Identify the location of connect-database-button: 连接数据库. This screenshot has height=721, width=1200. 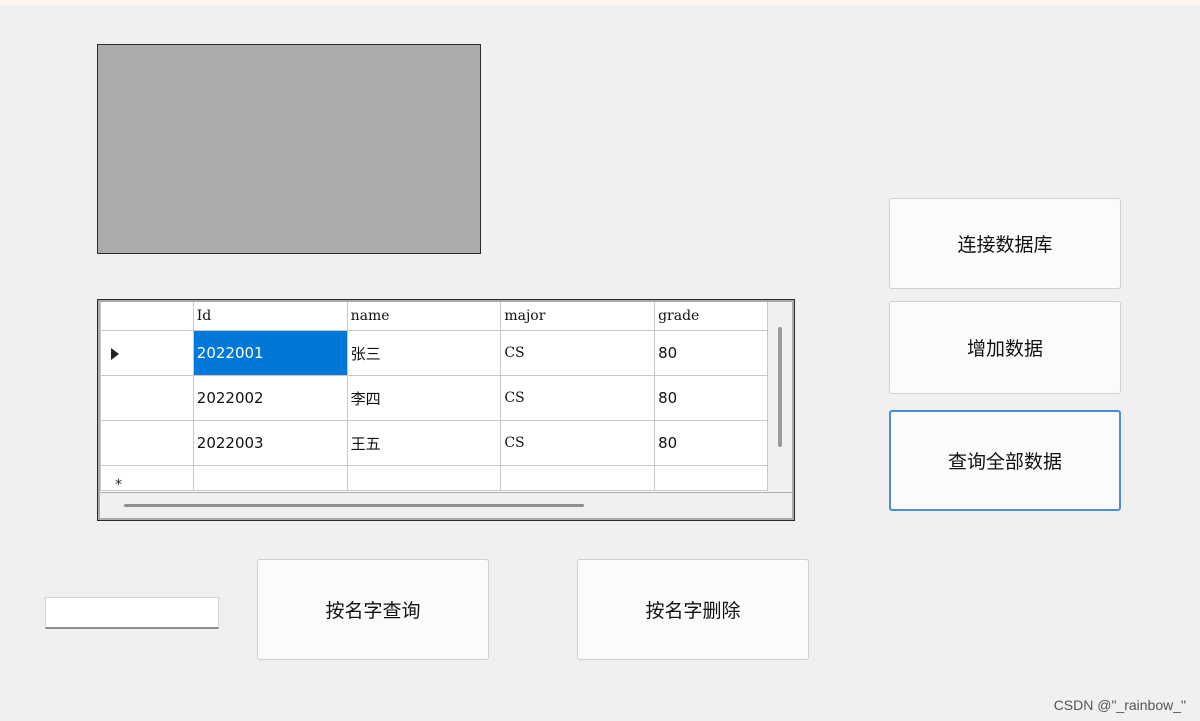
(1005, 243).